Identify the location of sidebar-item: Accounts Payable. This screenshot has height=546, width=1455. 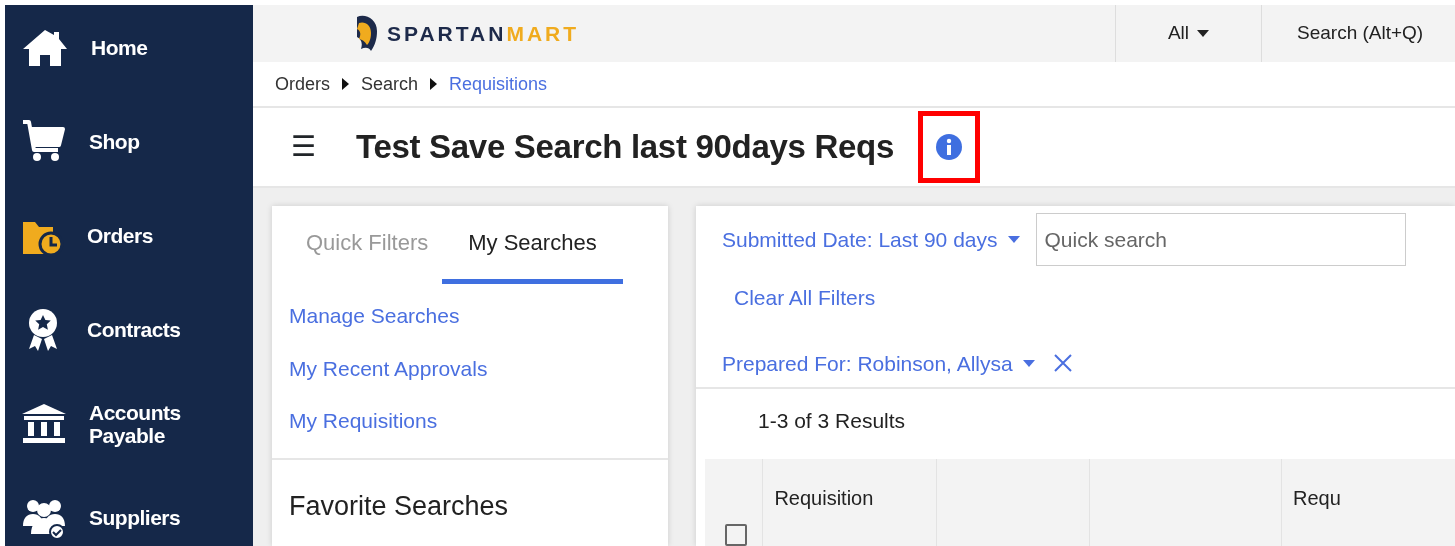
(129, 424).